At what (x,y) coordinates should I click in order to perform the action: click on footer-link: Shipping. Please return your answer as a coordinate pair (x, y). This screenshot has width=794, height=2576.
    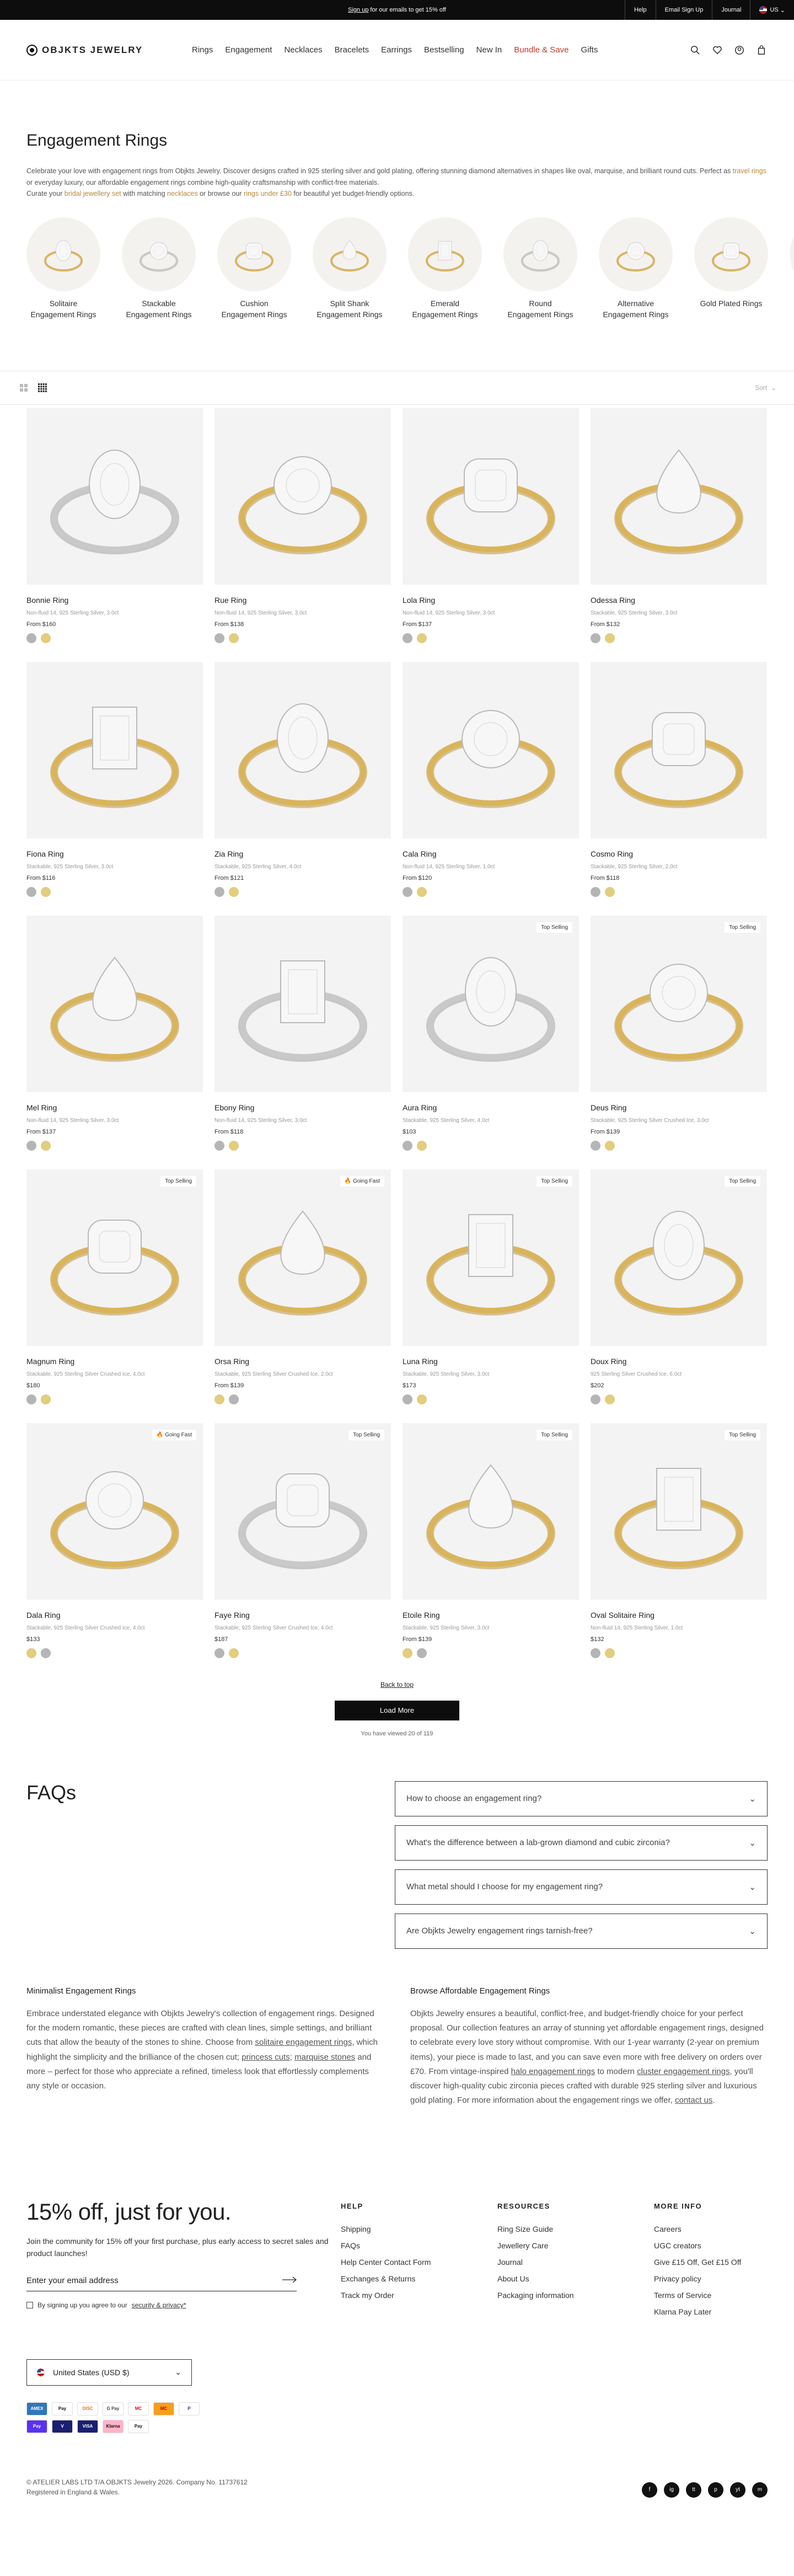
    Looking at the image, I should click on (419, 2229).